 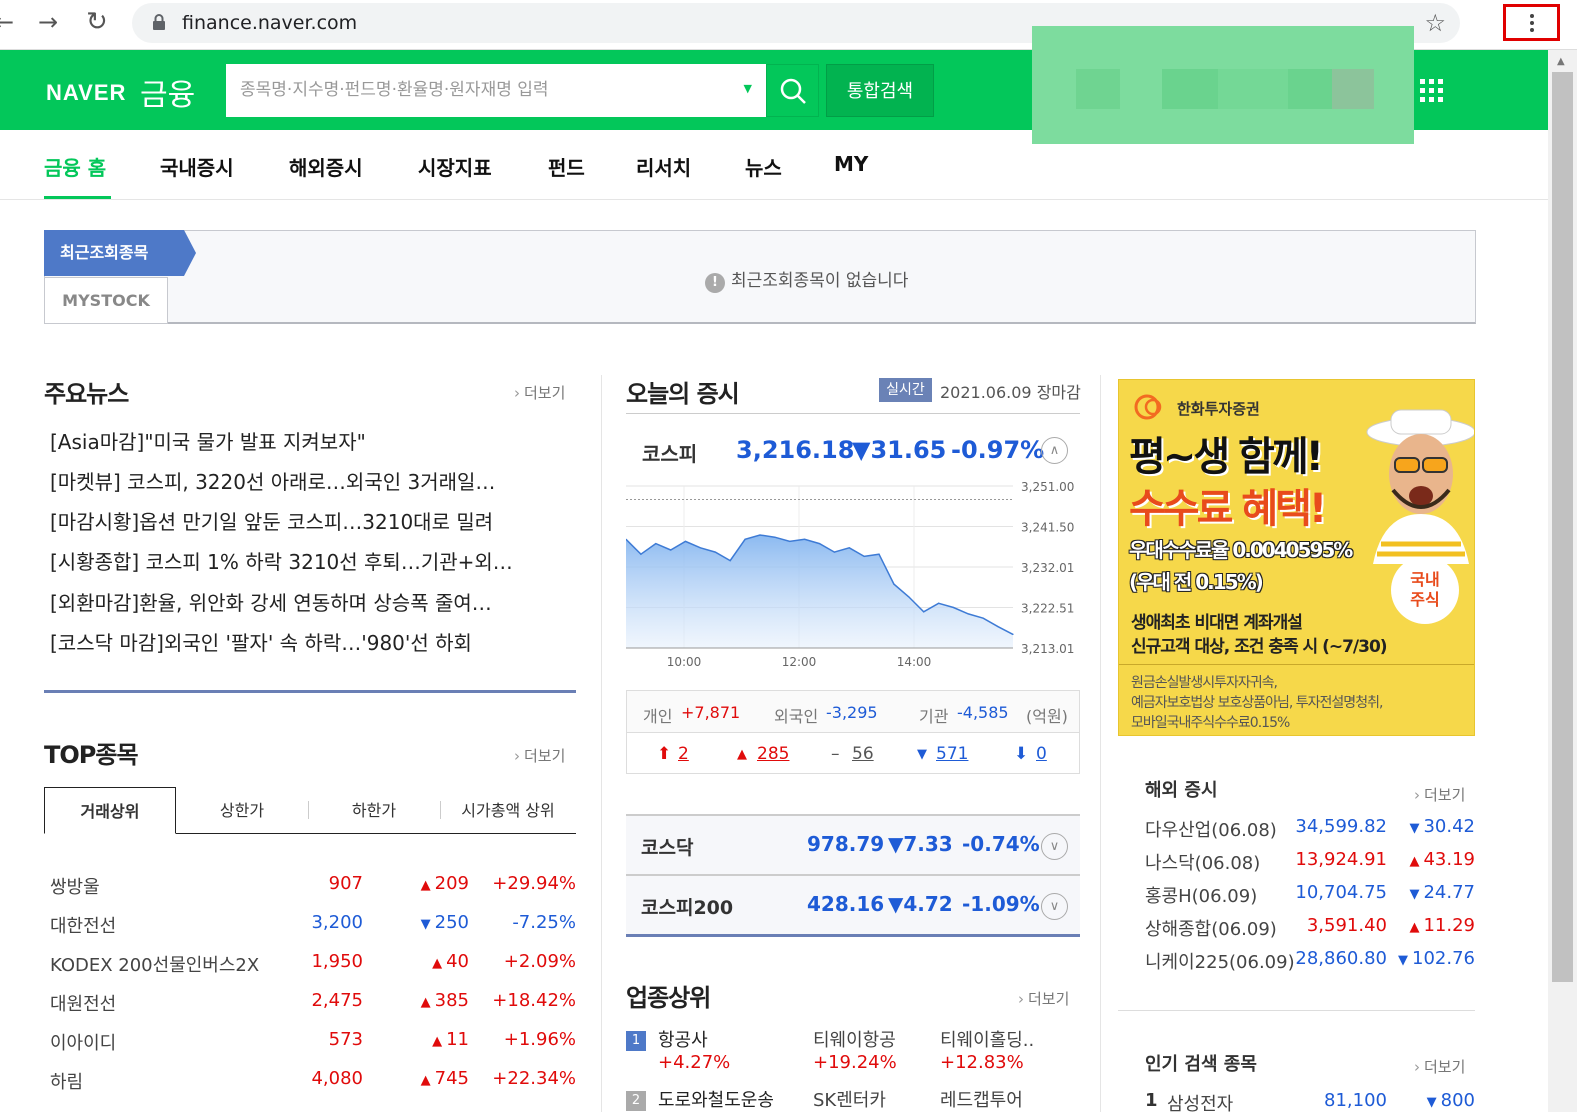 What do you see at coordinates (1310, 897) in the screenshot?
I see `world-index-row: 홍콩H(06.09) 10,704.75 ▼ 24.77` at bounding box center [1310, 897].